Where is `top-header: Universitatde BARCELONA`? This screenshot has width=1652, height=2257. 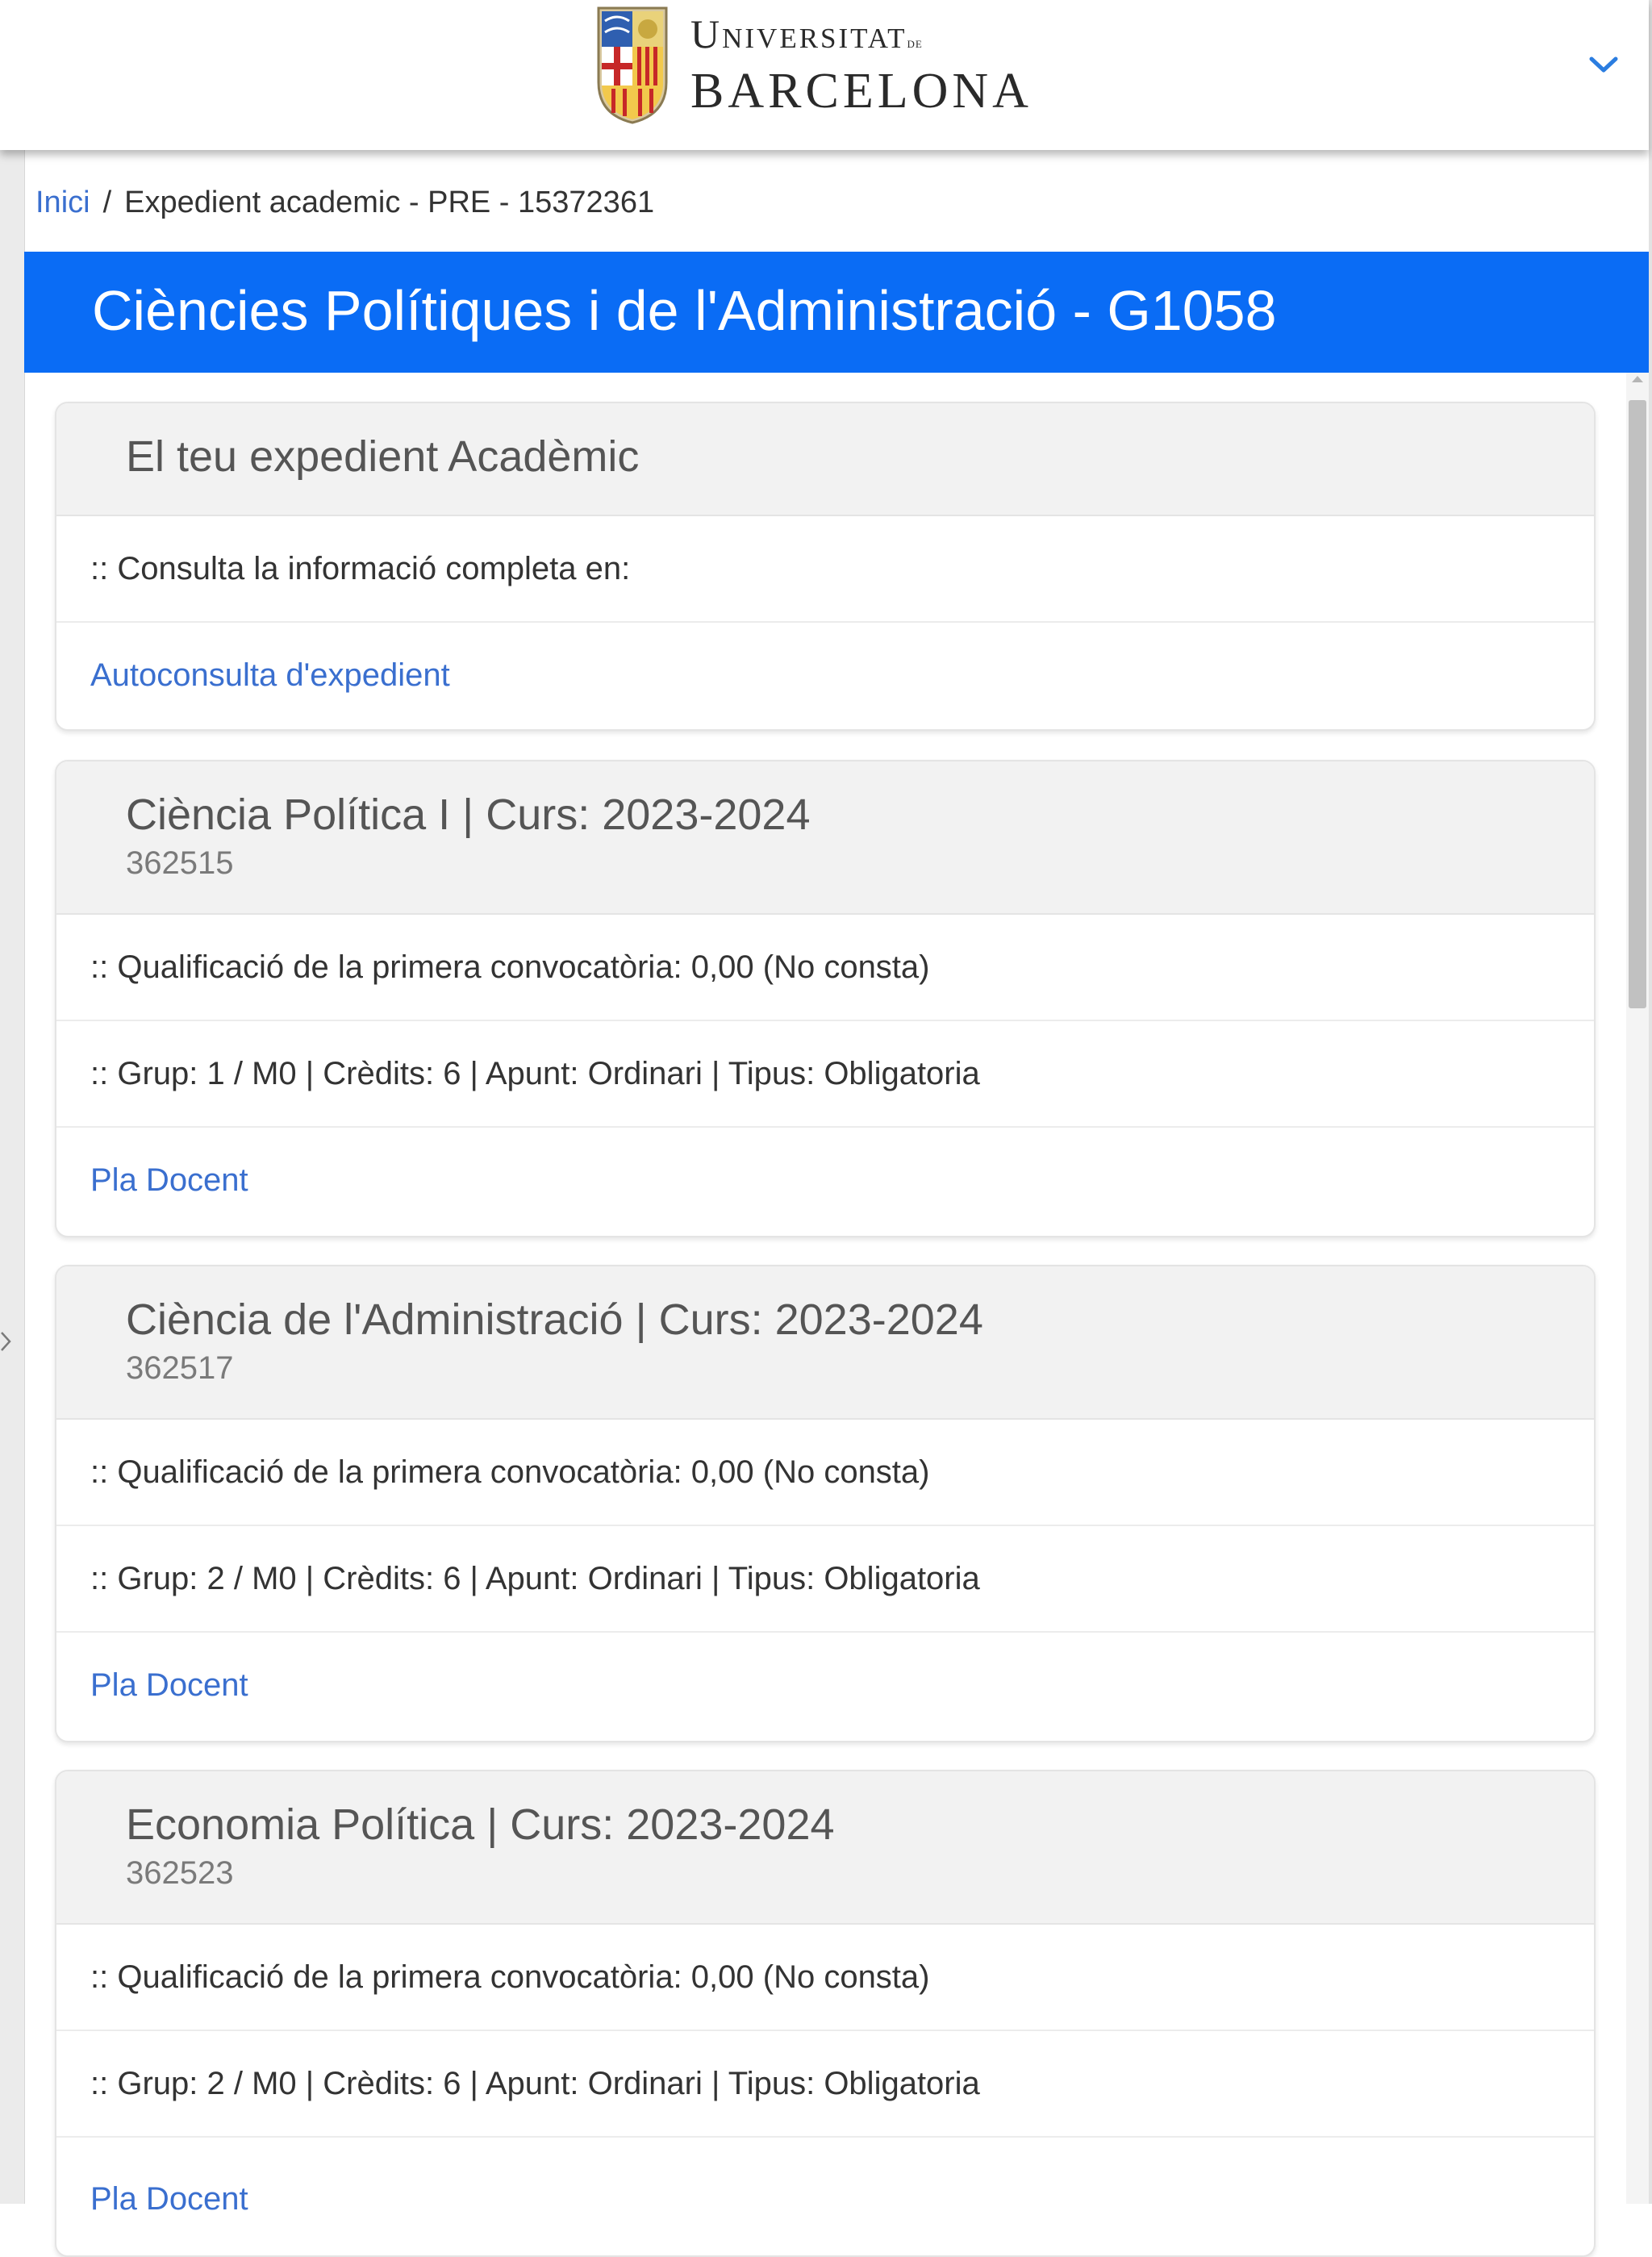
top-header: Universitatde BARCELONA is located at coordinates (824, 75).